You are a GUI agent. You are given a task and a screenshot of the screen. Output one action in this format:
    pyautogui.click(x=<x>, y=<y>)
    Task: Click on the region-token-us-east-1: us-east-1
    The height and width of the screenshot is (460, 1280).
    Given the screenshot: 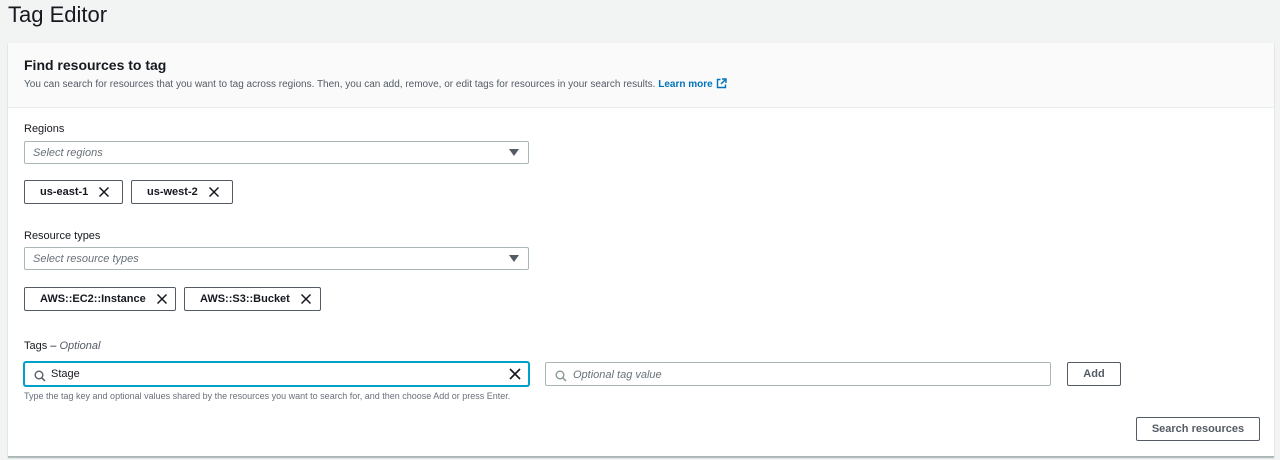 What is the action you would take?
    pyautogui.click(x=73, y=192)
    